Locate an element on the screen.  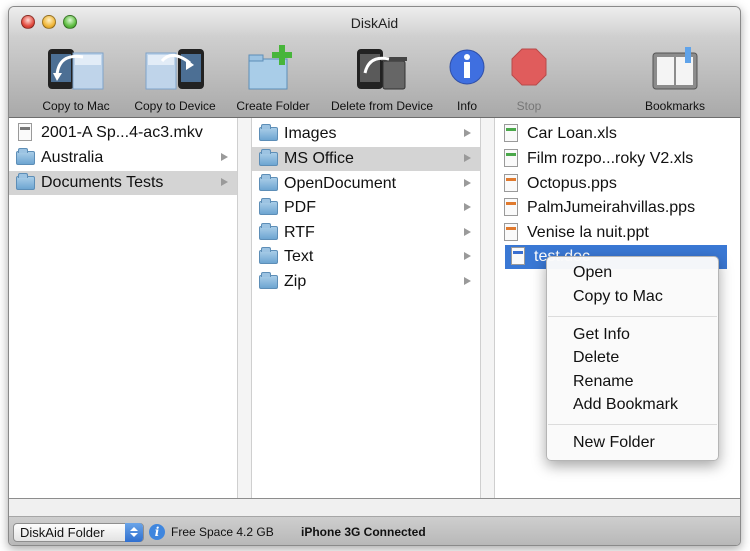
word-file-icon is located at coordinates (518, 256).